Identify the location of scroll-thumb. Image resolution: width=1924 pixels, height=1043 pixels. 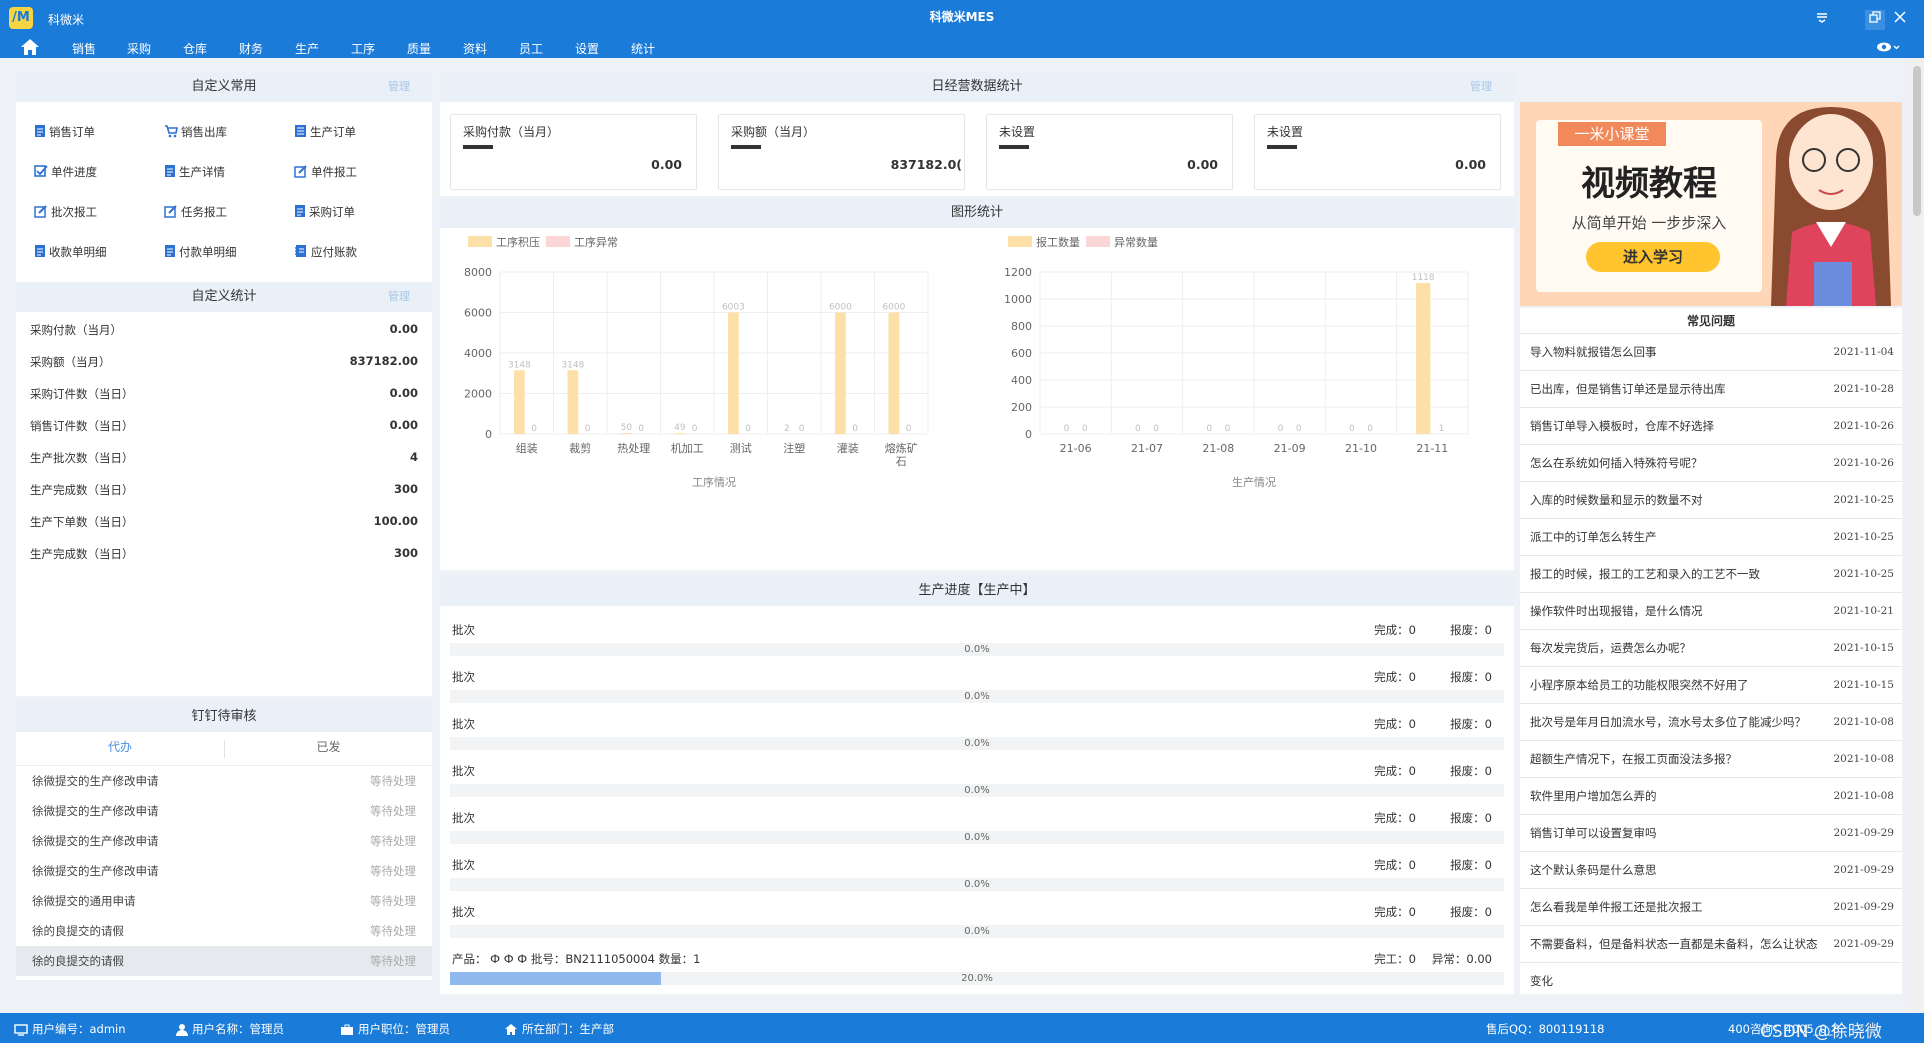
(1917, 141).